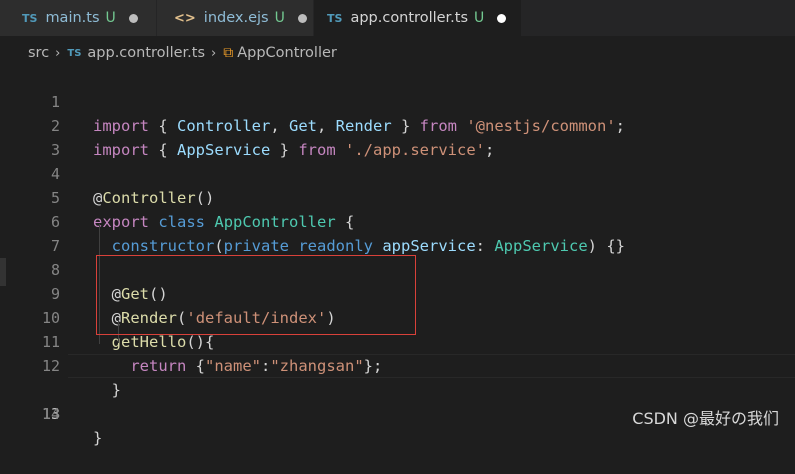 The width and height of the screenshot is (795, 474). Describe the element at coordinates (185, 18) in the screenshot. I see `ejs-file-icon: <>` at that location.